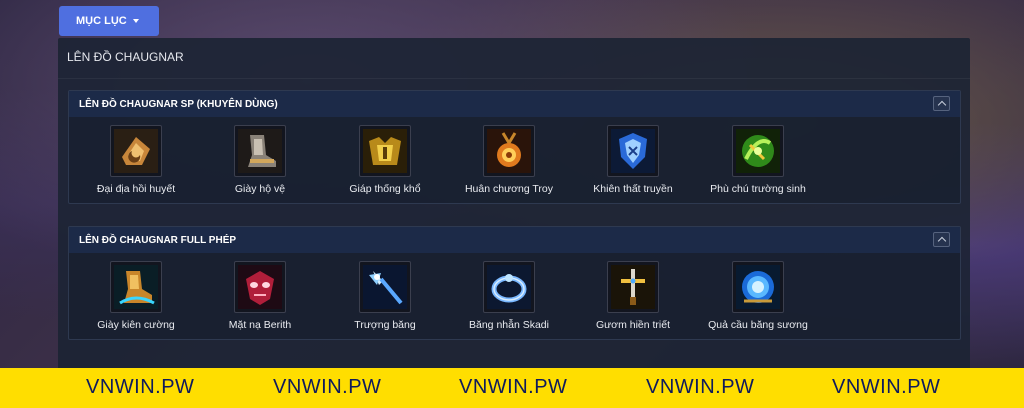 The image size is (1024, 408). Describe the element at coordinates (758, 287) in the screenshot. I see `frost-orb-icon` at that location.